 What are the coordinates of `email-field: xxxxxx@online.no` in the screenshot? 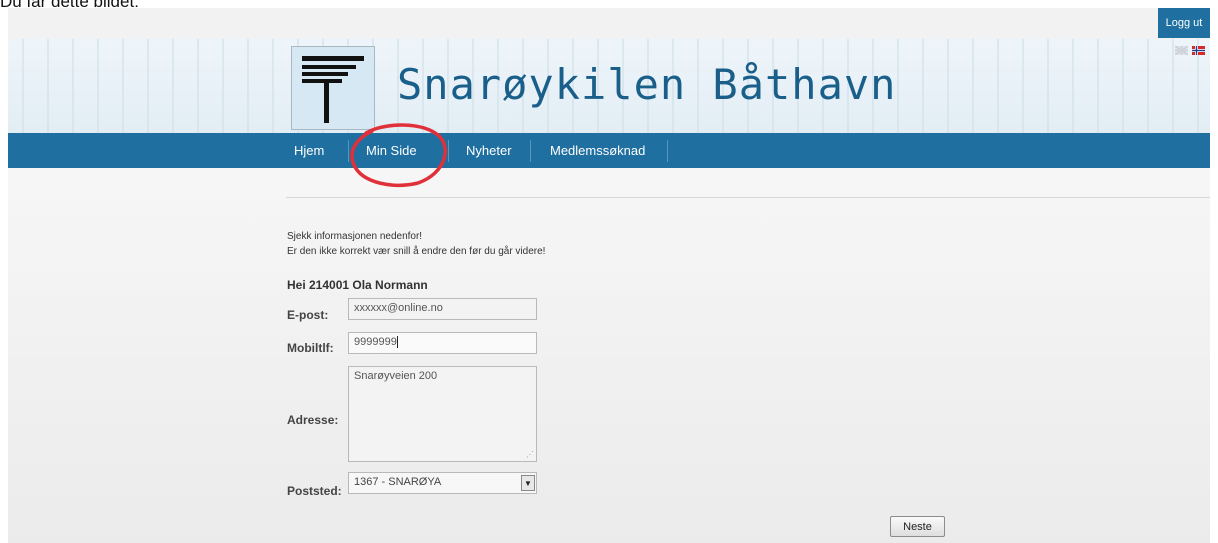 It's located at (442, 309).